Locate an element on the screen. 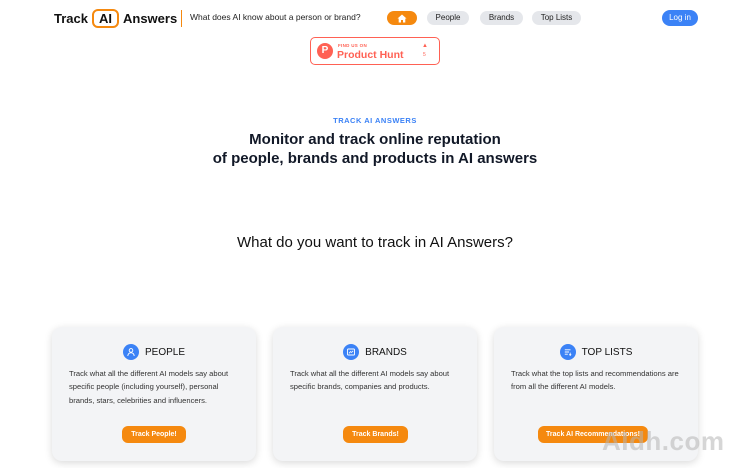 The image size is (750, 468). logo-text-answers: Answers is located at coordinates (150, 18).